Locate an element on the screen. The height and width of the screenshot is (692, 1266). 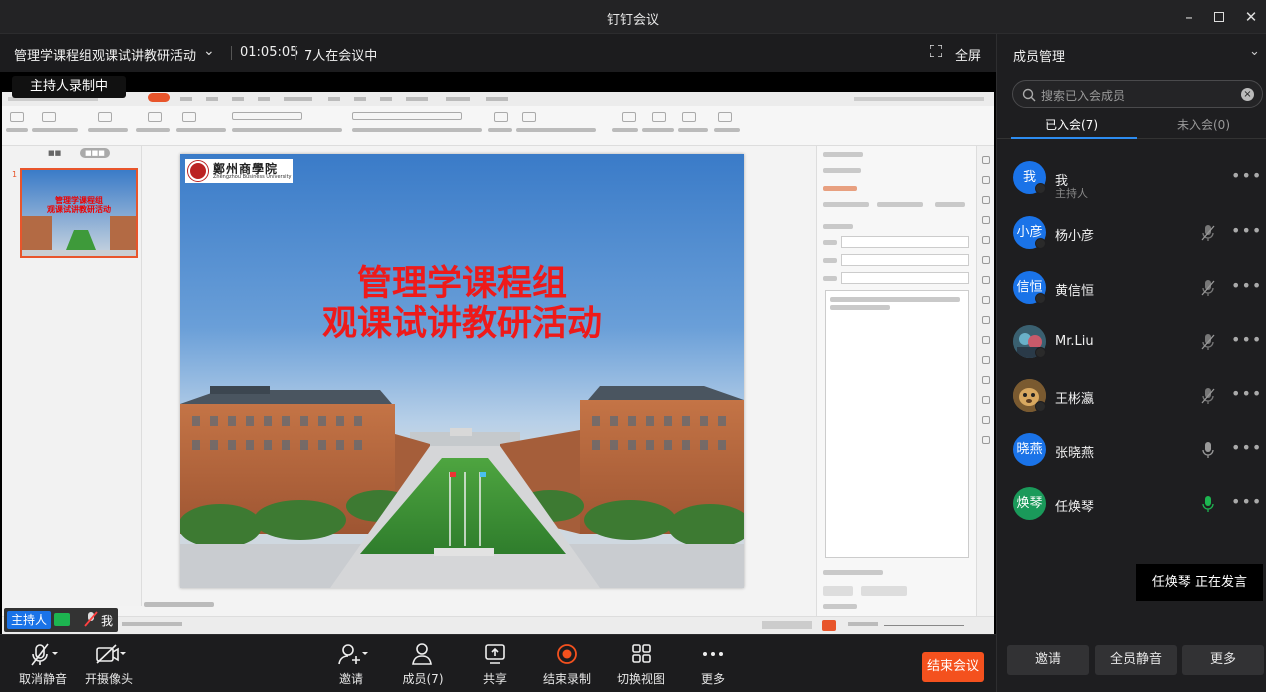
stop-recording-button: 结束录制 is located at coordinates (567, 664).